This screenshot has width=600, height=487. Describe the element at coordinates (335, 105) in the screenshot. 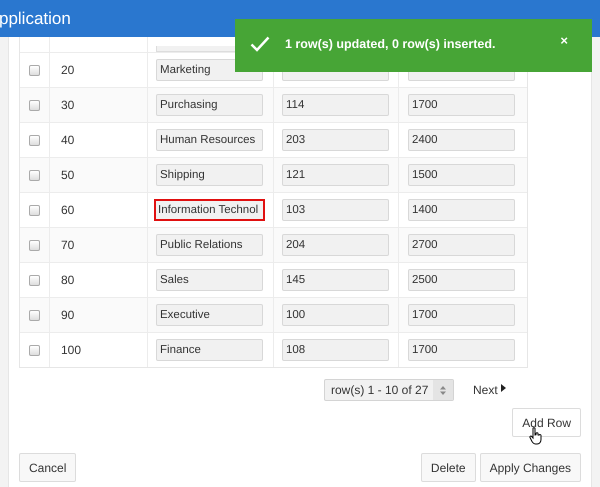

I see `manager-field: 114` at that location.